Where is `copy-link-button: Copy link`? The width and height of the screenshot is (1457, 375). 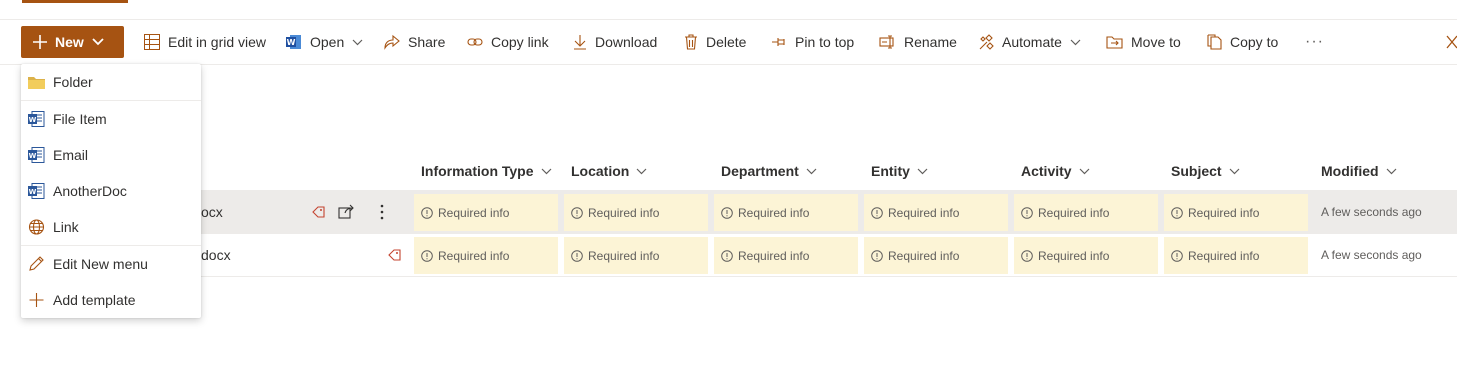
copy-link-button: Copy link is located at coordinates (508, 42).